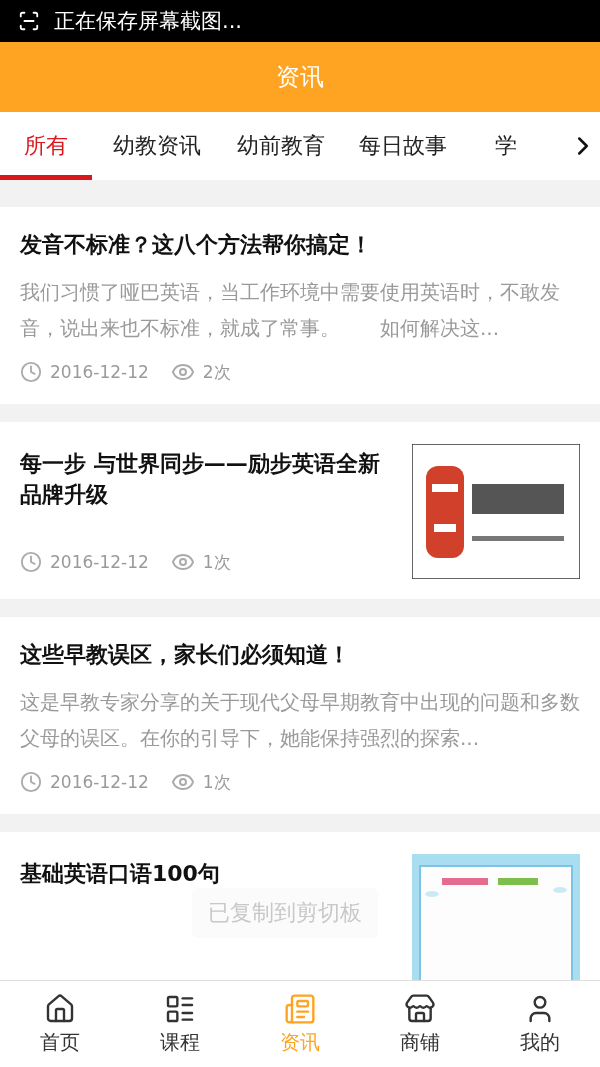 This screenshot has height=1067, width=600. What do you see at coordinates (29, 21) in the screenshot?
I see `screenshot-icon` at bounding box center [29, 21].